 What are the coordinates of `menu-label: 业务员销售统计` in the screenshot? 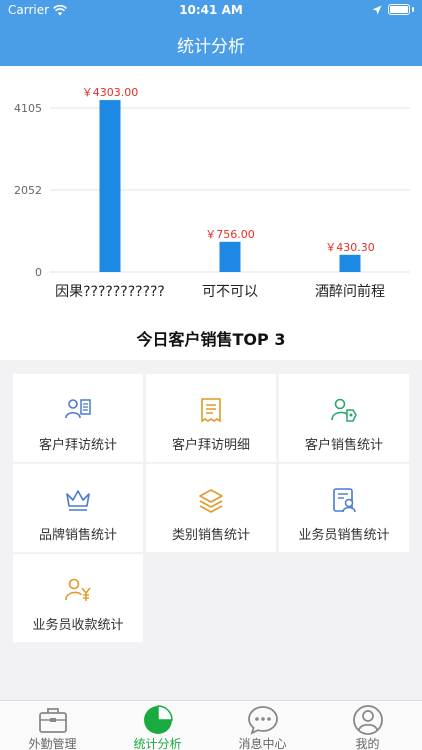 It's located at (344, 535).